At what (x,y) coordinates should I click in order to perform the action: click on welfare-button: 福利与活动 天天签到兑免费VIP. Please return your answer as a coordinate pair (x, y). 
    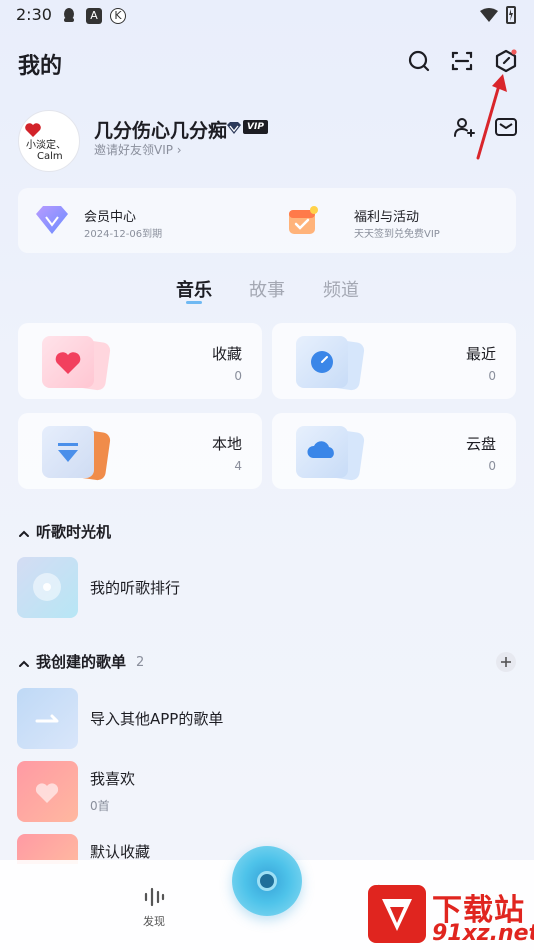
    Looking at the image, I should click on (391, 220).